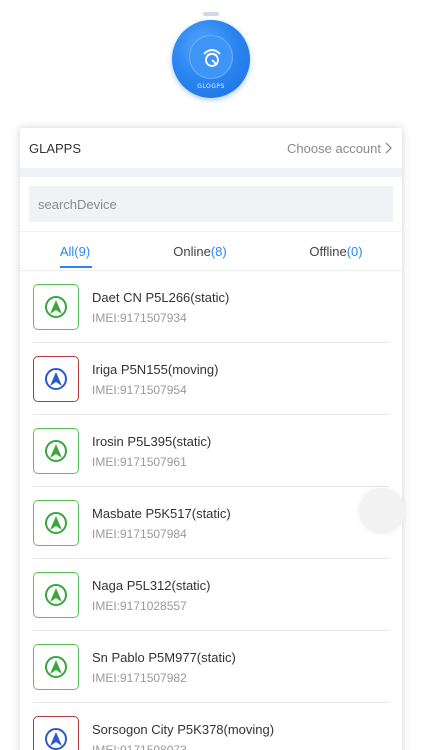 This screenshot has width=422, height=750. I want to click on tab-offline-label: Offline, so click(328, 251).